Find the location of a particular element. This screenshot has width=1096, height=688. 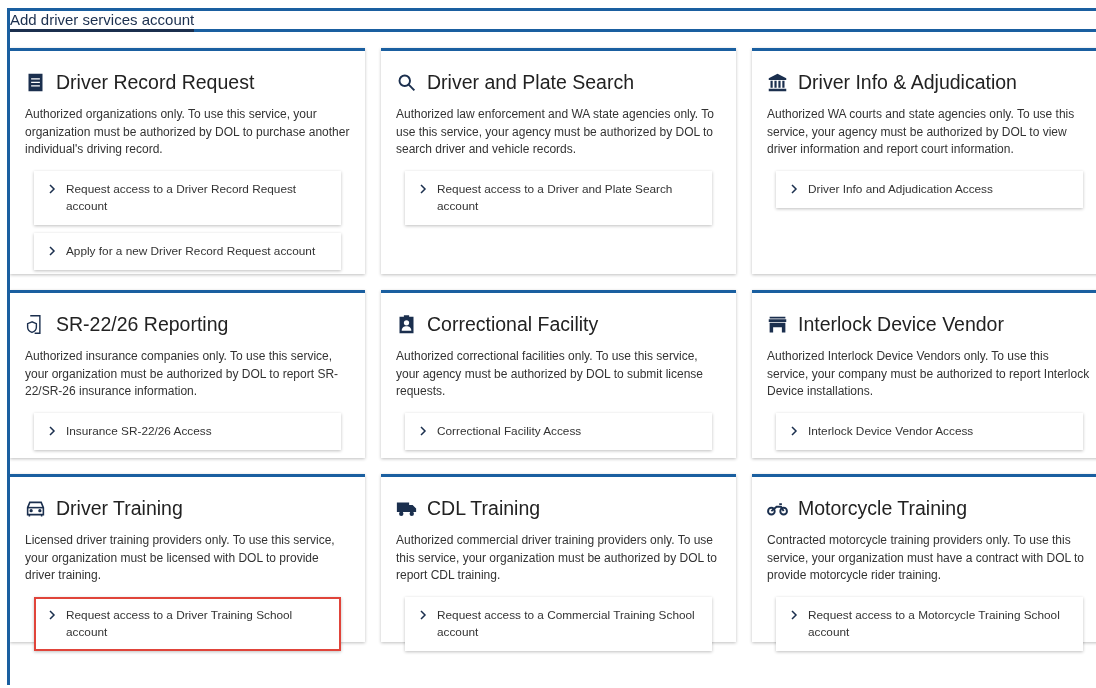

card-description: Authorized law enforcement and WA state agencies only. To use this service, your agency must be authorized by DOL to search driver and vehicle records. is located at coordinates (555, 132).